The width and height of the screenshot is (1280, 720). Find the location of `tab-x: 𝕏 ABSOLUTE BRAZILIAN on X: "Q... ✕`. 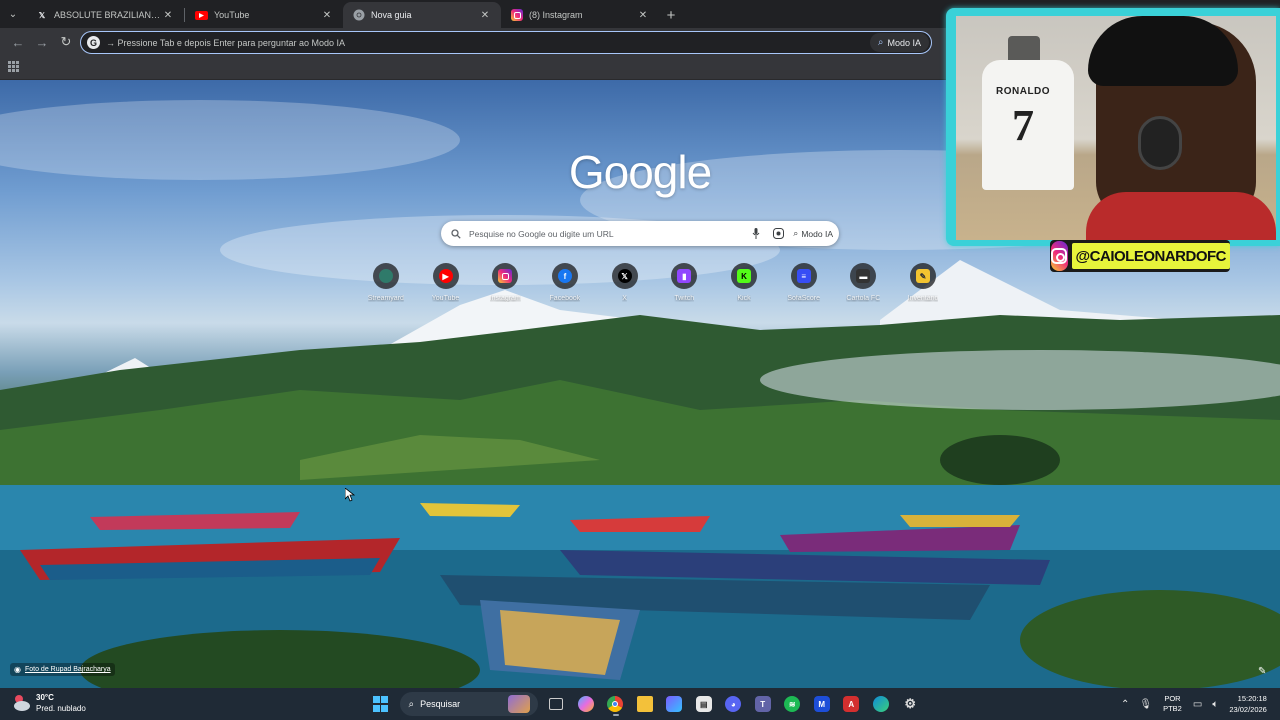

tab-x: 𝕏 ABSOLUTE BRAZILIAN on X: "Q... ✕ is located at coordinates (105, 15).